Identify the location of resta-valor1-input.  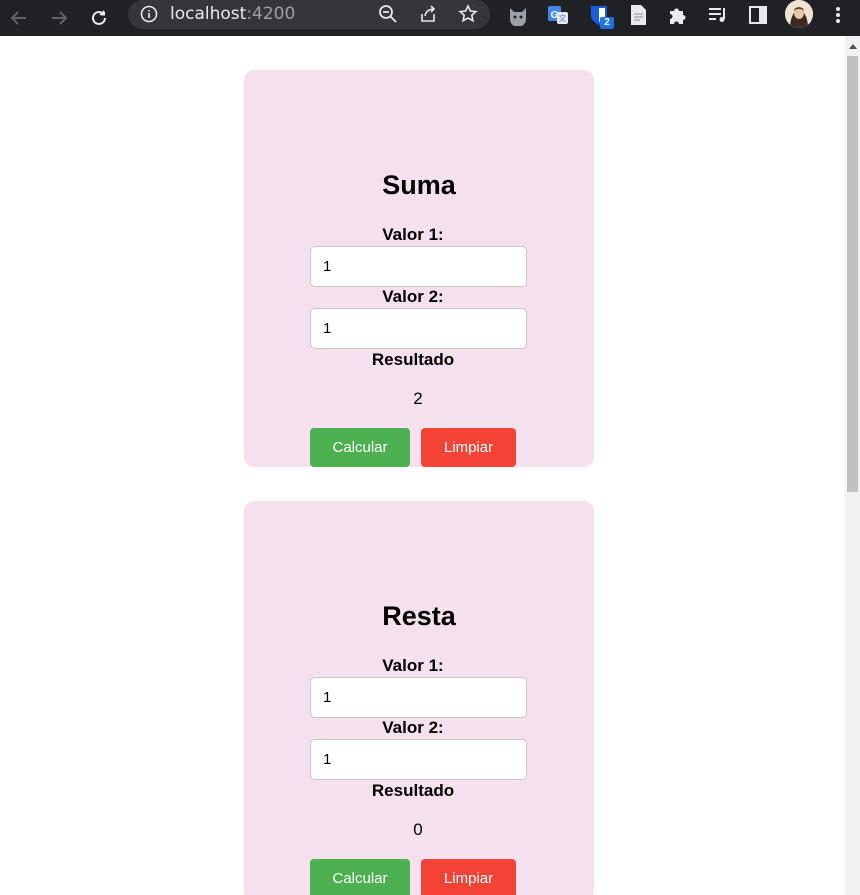
(418, 697).